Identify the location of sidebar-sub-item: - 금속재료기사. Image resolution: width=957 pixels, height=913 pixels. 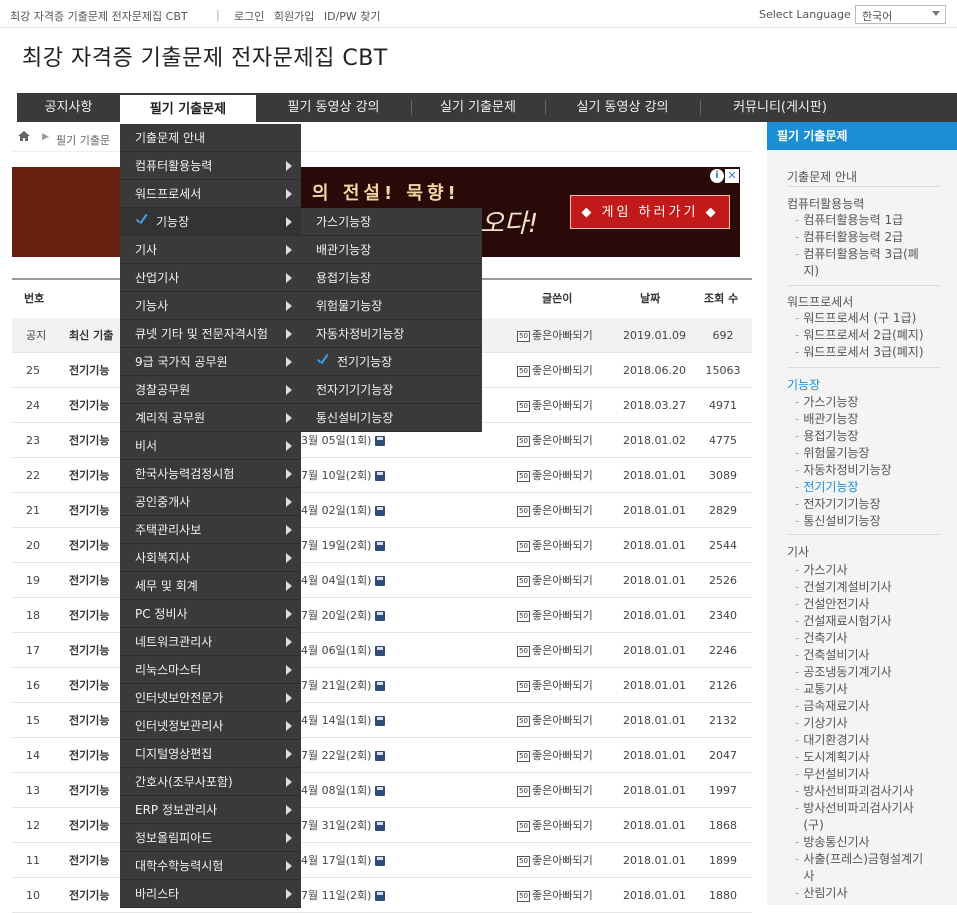
(832, 706).